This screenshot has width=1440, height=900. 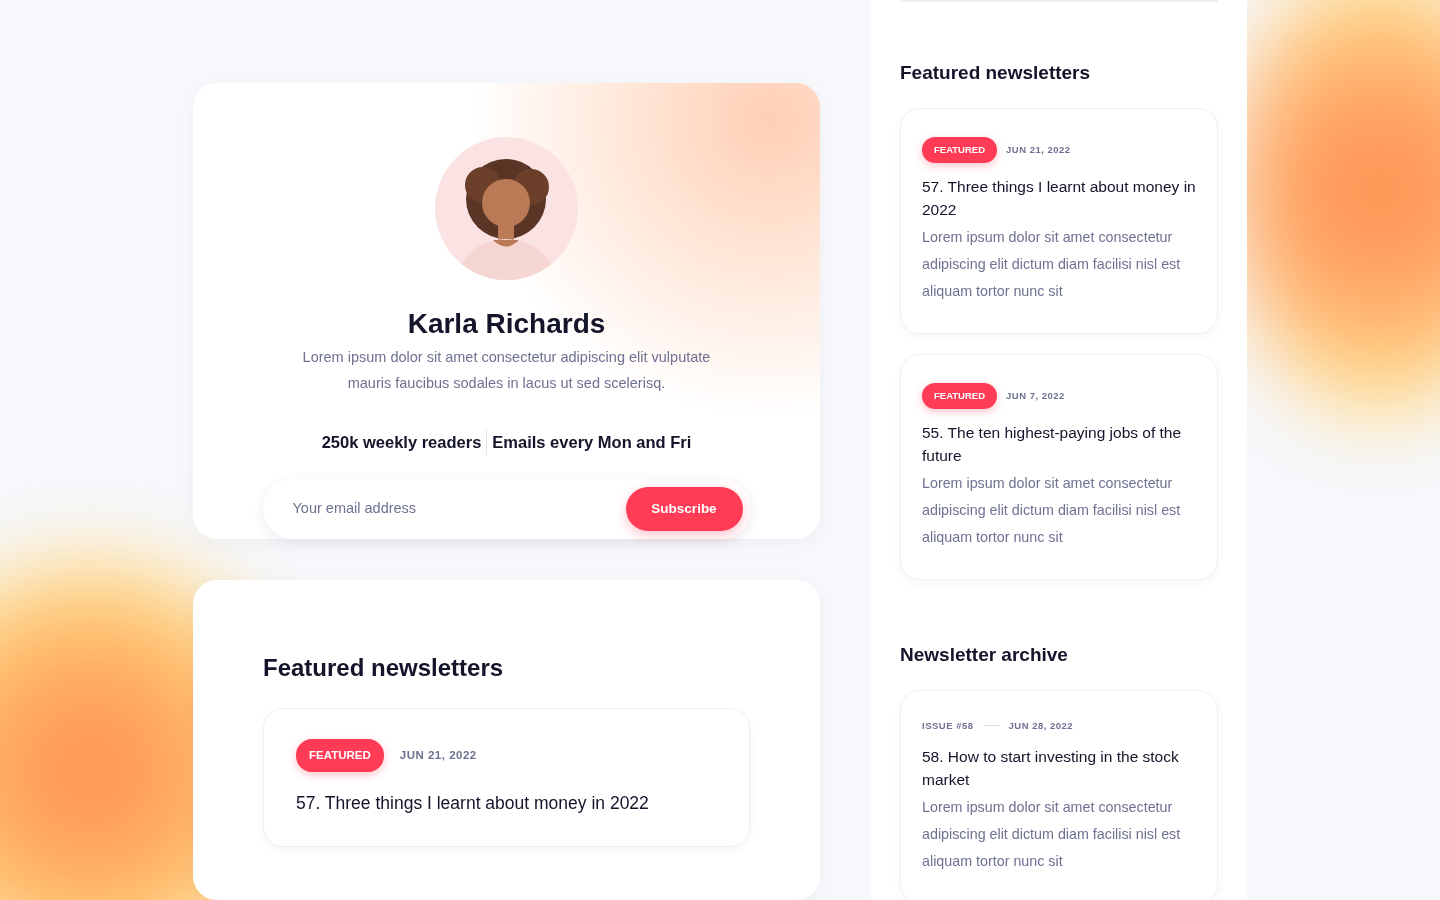 What do you see at coordinates (506, 370) in the screenshot?
I see `profile-bio: Lorem ipsum dolor sit amet consectetur adipiscing elit vulputate mauris faucibus sodales in lacus ut sed scelerisq.` at bounding box center [506, 370].